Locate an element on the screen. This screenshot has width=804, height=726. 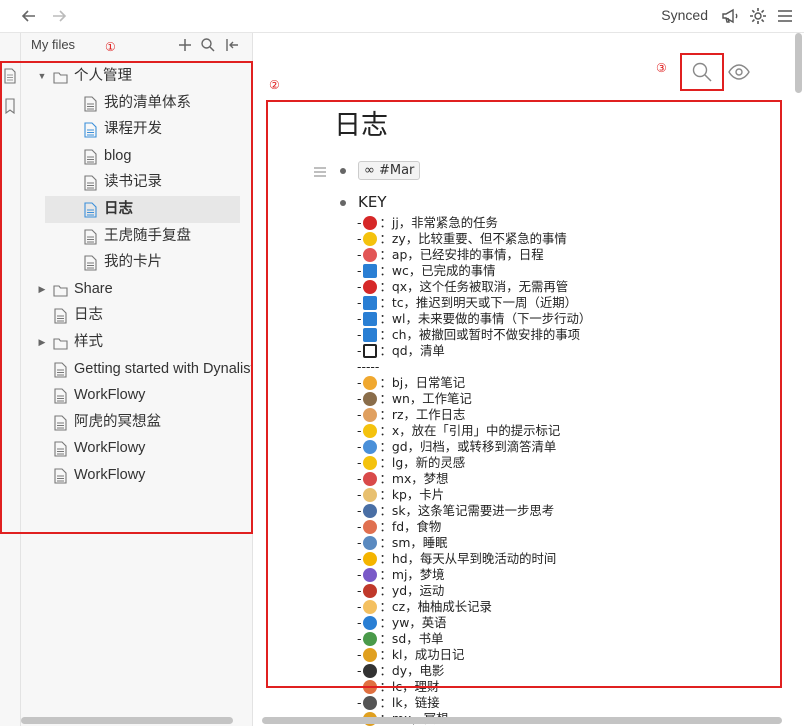
thinking-face-icon is located at coordinates (370, 431).